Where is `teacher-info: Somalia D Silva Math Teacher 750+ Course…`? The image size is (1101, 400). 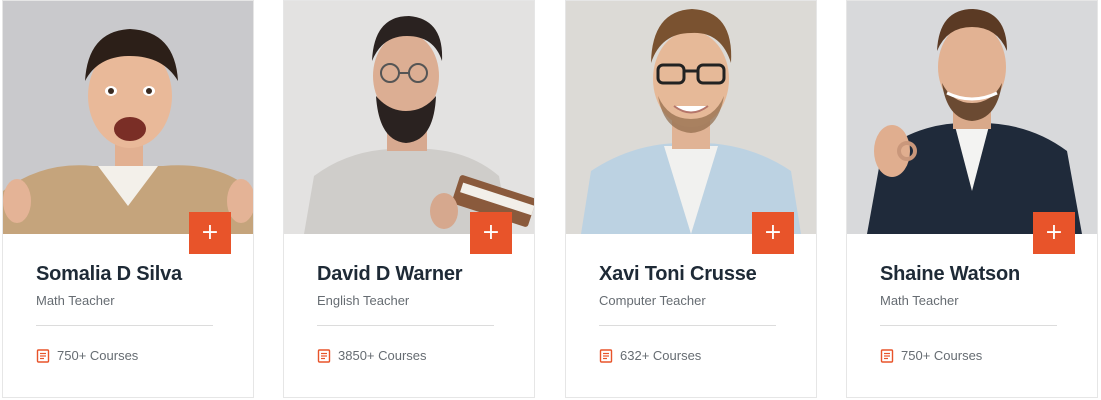 teacher-info: Somalia D Silva Math Teacher 750+ Course… is located at coordinates (124, 298).